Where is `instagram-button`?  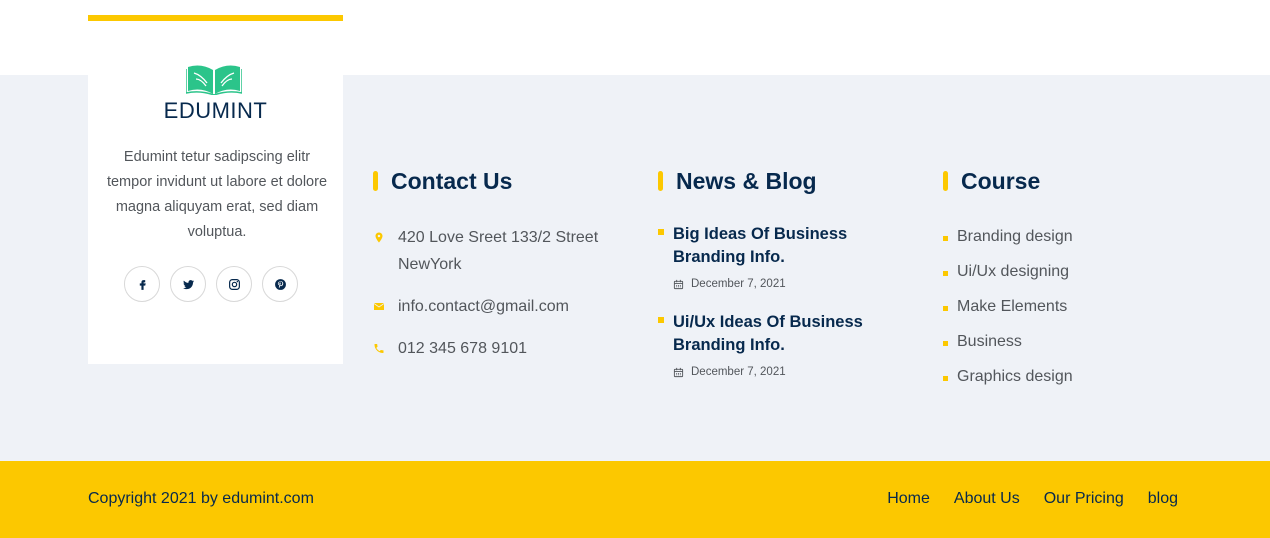
instagram-button is located at coordinates (234, 284).